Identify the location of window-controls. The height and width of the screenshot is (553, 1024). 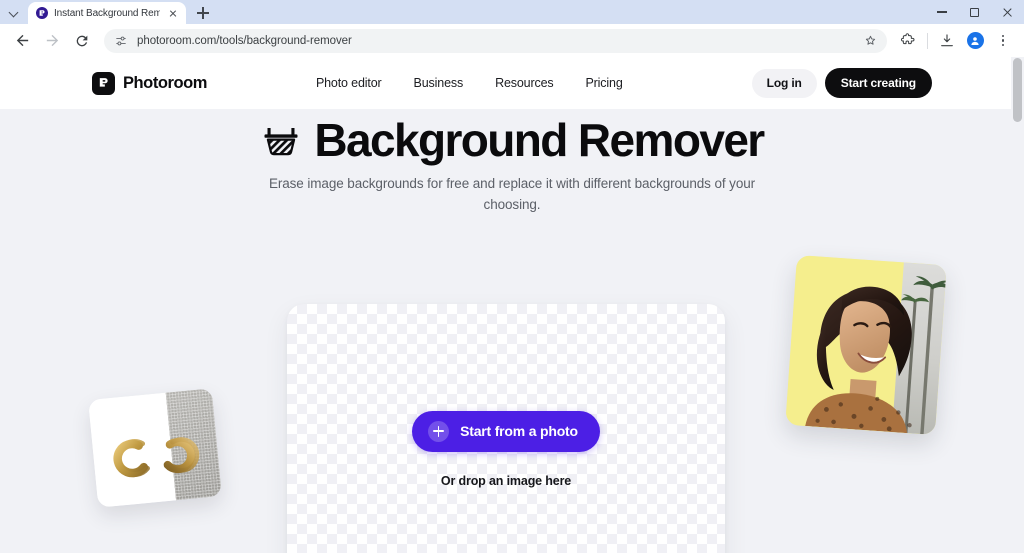
(974, 12).